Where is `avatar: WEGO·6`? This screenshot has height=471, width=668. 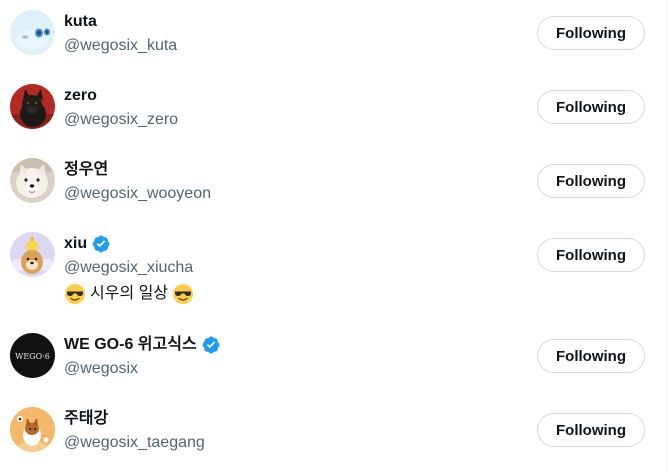 avatar: WEGO·6 is located at coordinates (32, 355).